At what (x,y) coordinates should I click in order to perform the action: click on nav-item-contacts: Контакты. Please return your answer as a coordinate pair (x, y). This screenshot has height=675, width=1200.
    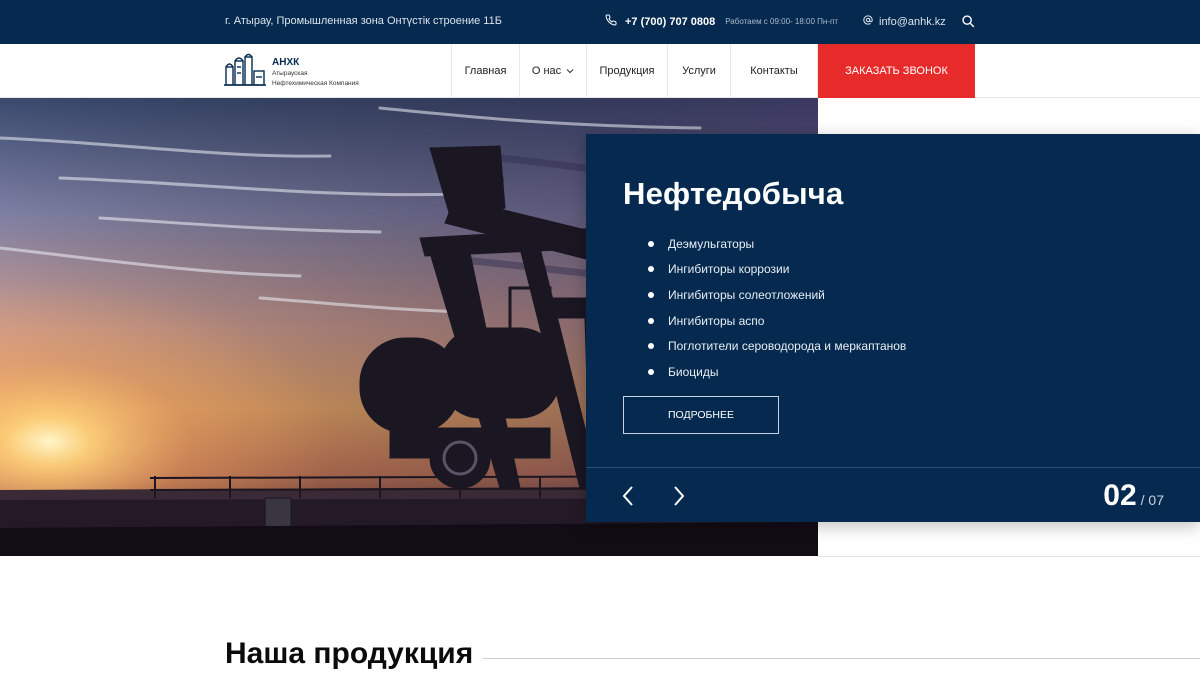
    Looking at the image, I should click on (774, 71).